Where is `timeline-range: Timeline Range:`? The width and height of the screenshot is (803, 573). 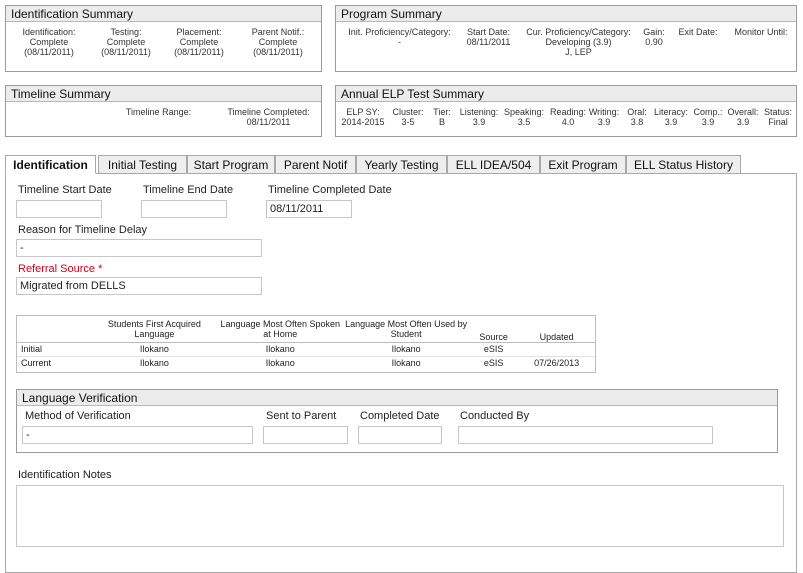
timeline-range: Timeline Range: is located at coordinates (158, 112).